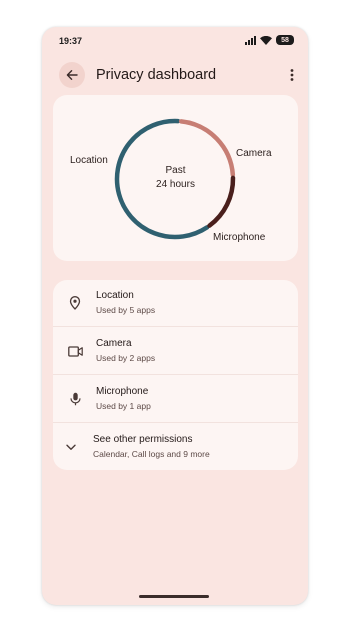 This screenshot has height=628, width=350. Describe the element at coordinates (156, 75) in the screenshot. I see `page-title: Privacy dashboard` at that location.